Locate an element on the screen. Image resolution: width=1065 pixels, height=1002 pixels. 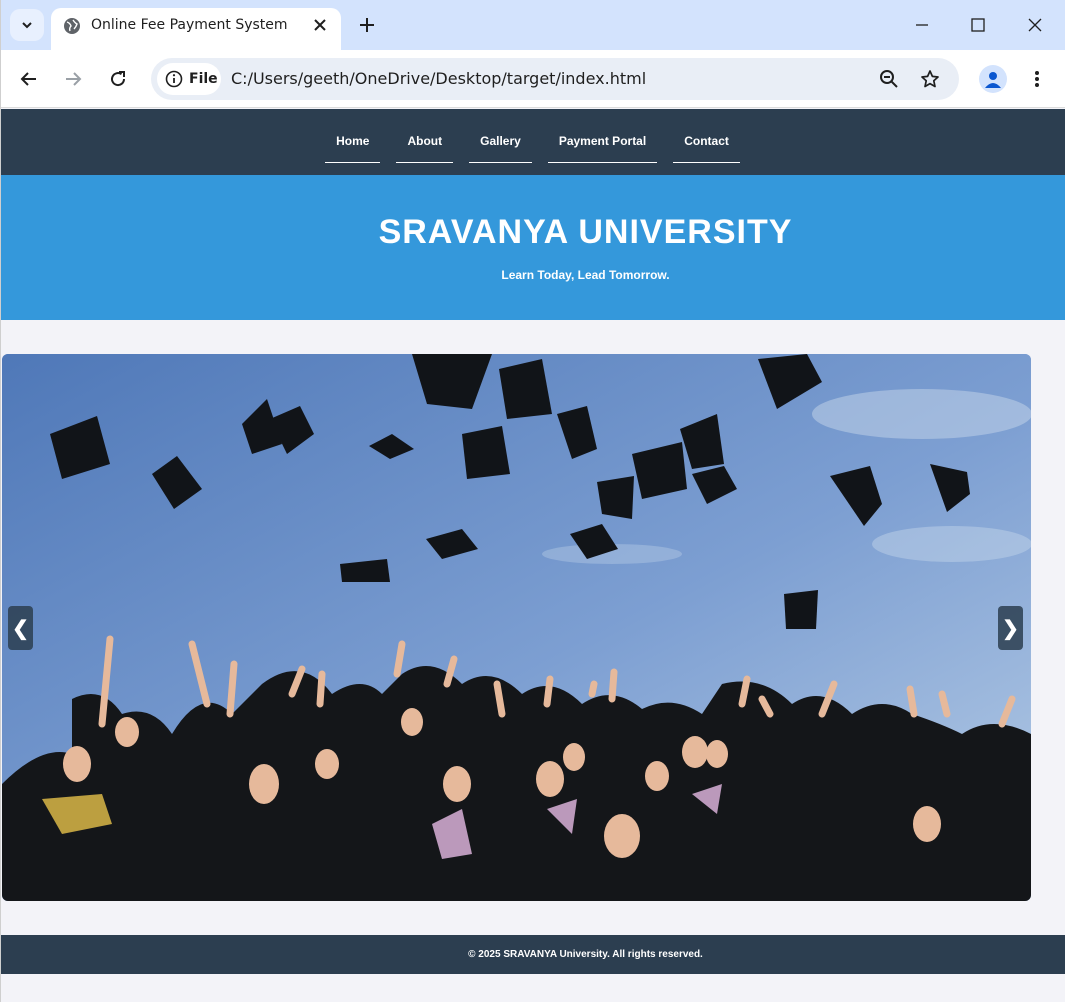
window-close-button is located at coordinates (1035, 25).